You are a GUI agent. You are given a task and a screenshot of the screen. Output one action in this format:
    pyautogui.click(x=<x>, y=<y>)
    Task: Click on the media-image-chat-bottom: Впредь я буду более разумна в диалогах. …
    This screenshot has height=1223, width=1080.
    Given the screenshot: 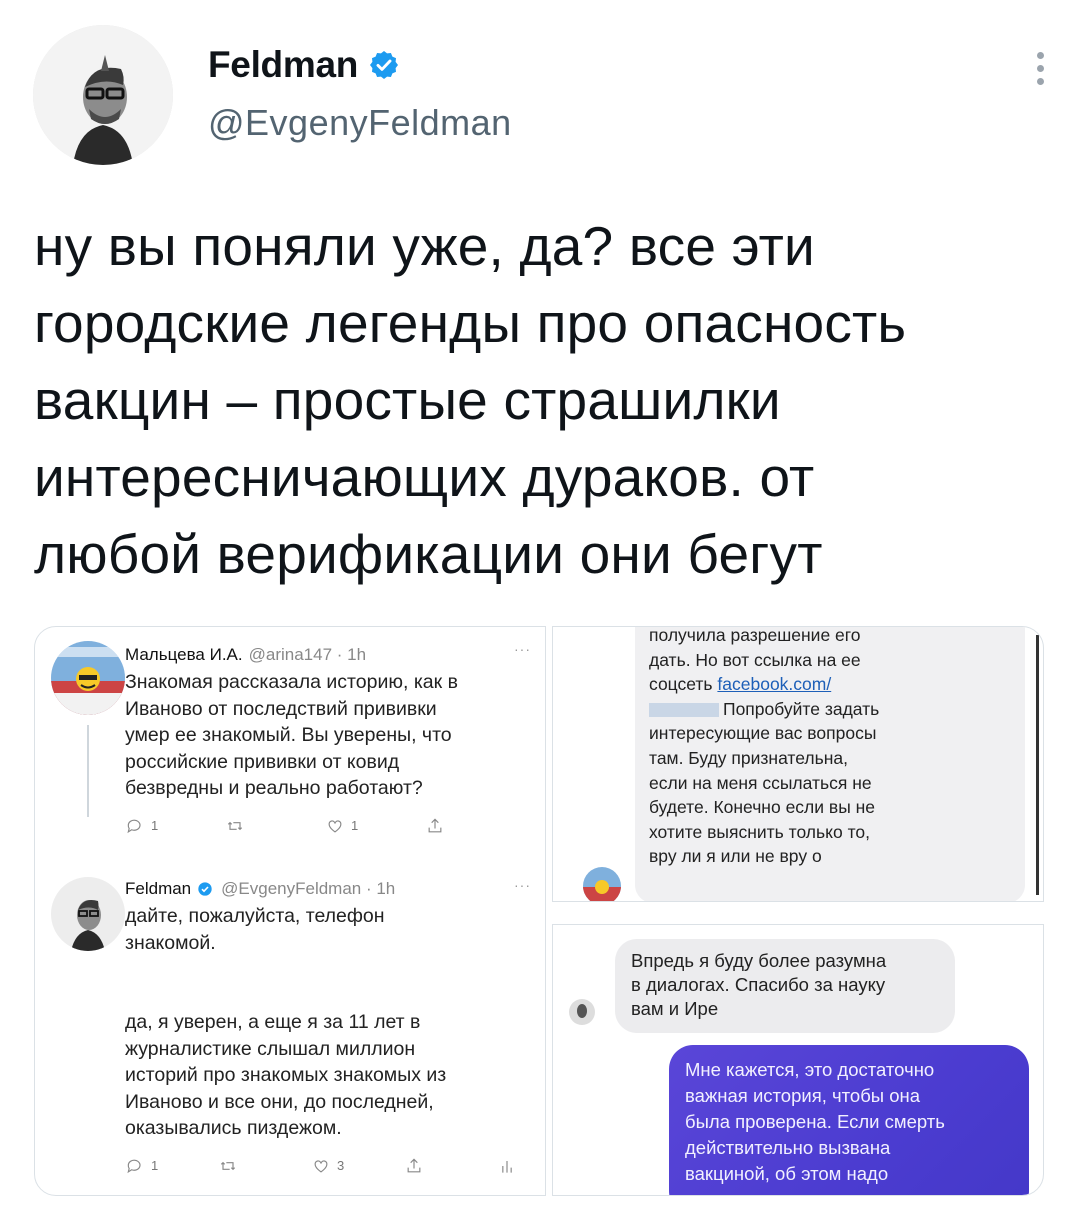 What is the action you would take?
    pyautogui.click(x=798, y=1060)
    